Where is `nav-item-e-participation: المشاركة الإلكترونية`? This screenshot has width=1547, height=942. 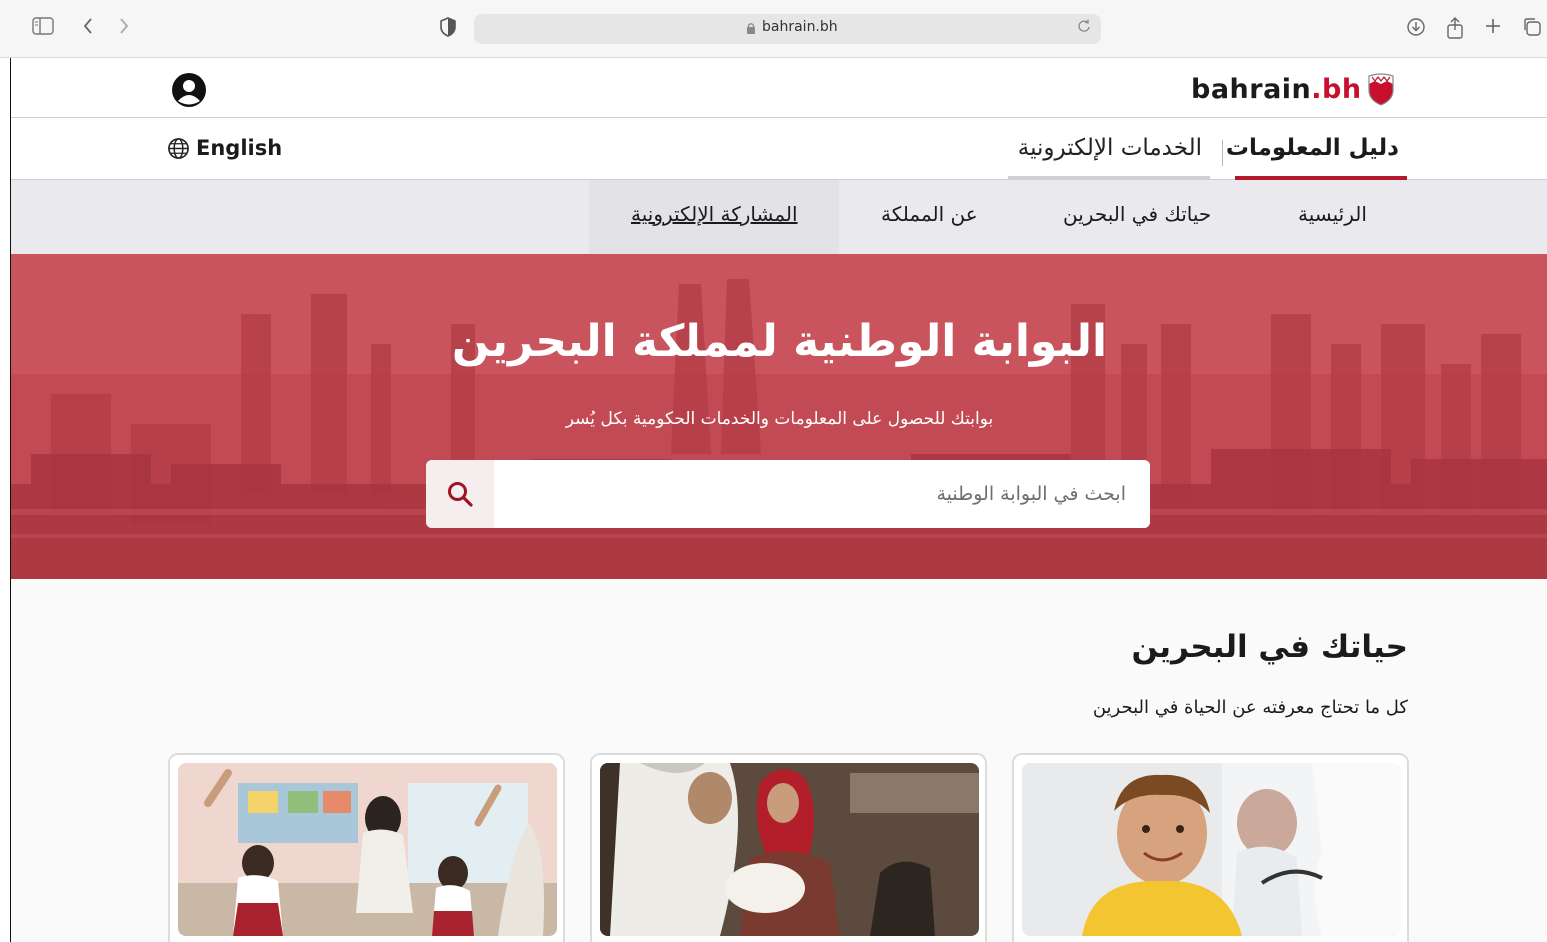
nav-item-e-participation: المشاركة الإلكترونية is located at coordinates (714, 214).